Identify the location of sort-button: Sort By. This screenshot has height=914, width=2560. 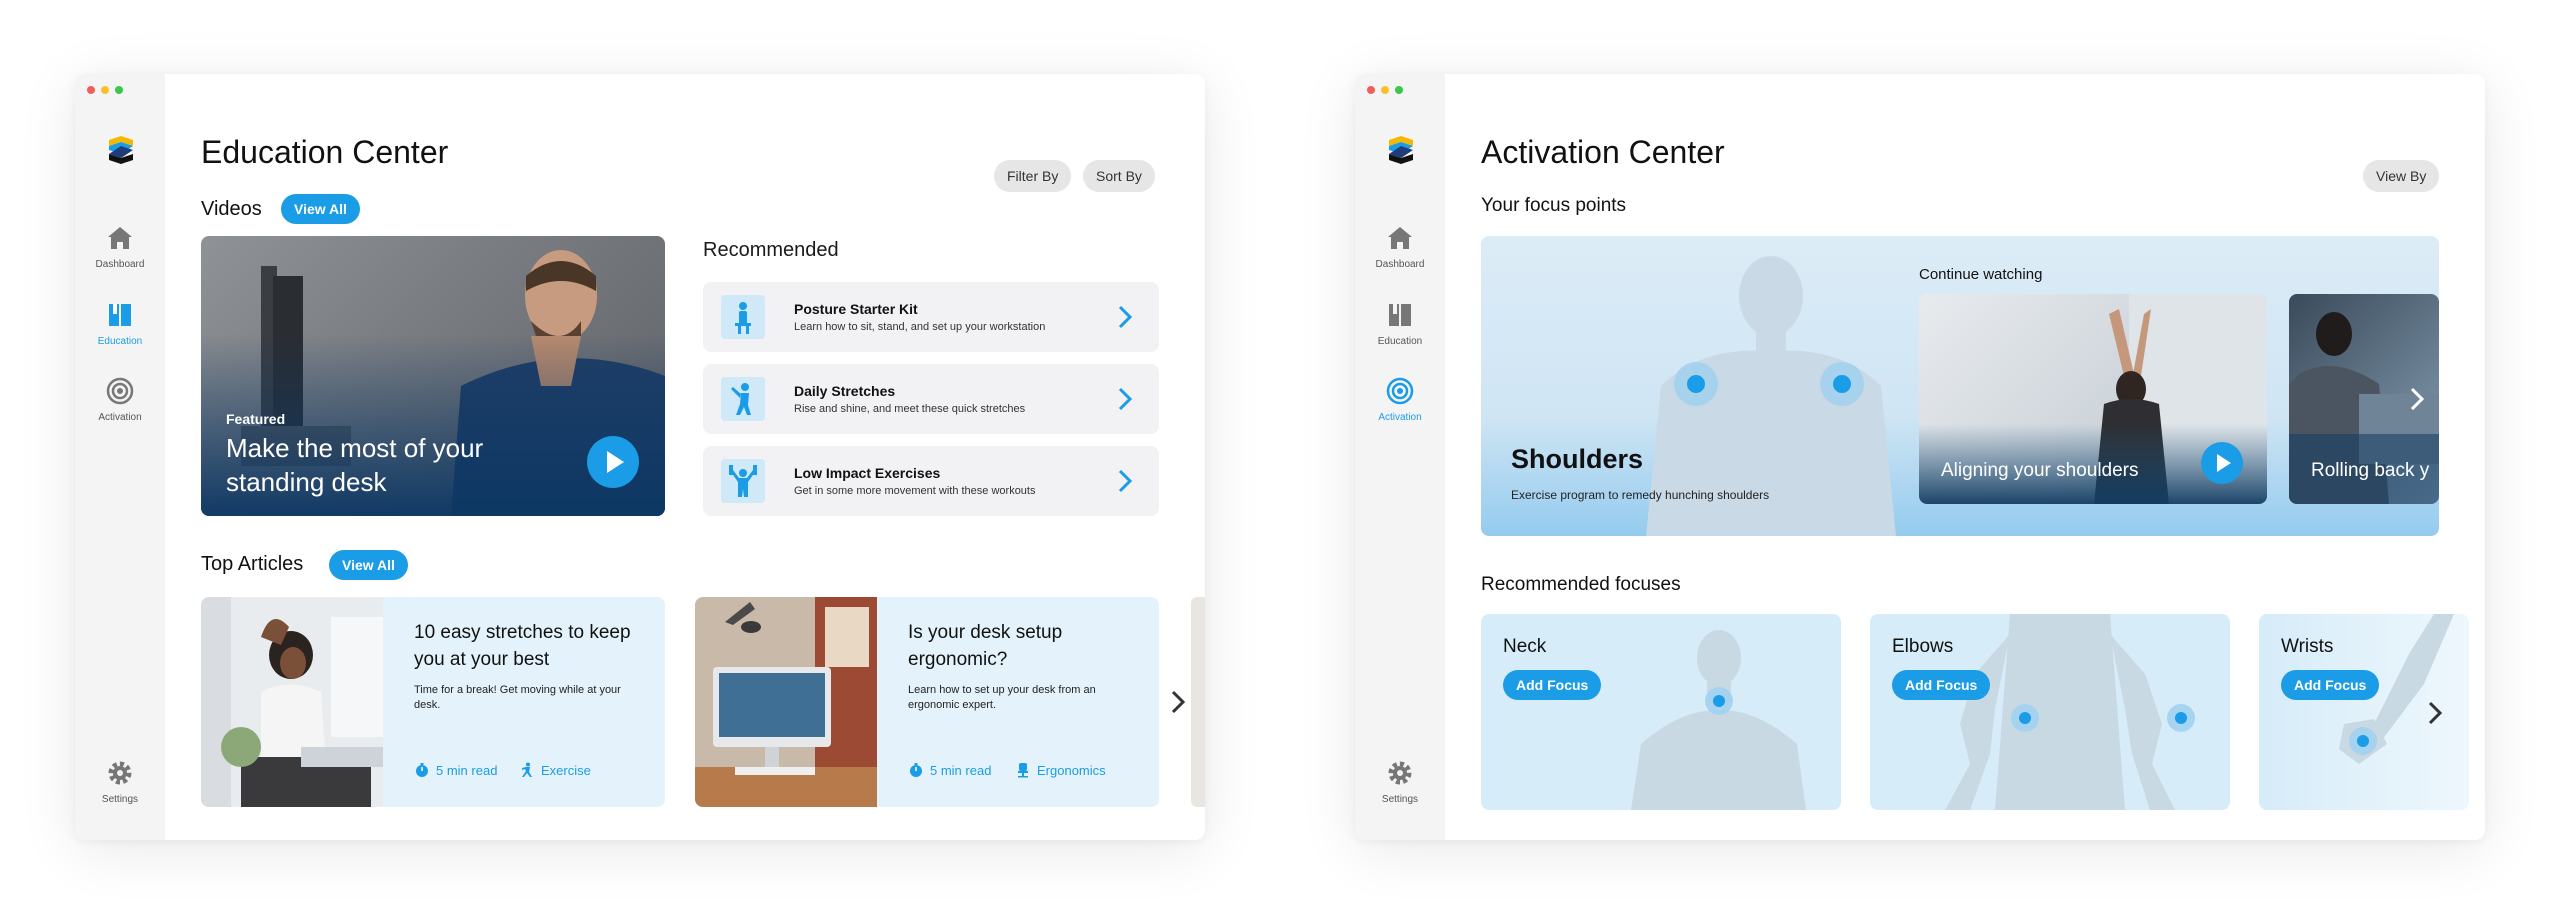
(1119, 176).